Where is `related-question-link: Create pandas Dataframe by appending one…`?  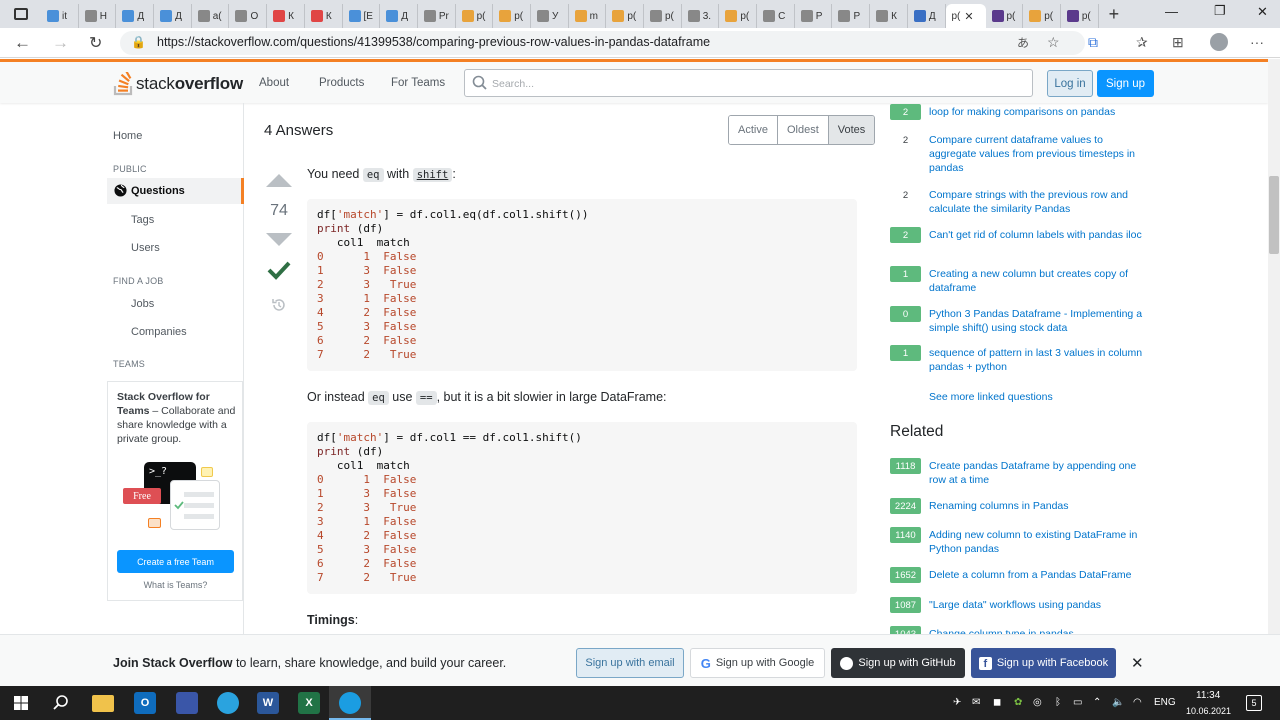
related-question-link: Create pandas Dataframe by appending one… is located at coordinates (1036, 473).